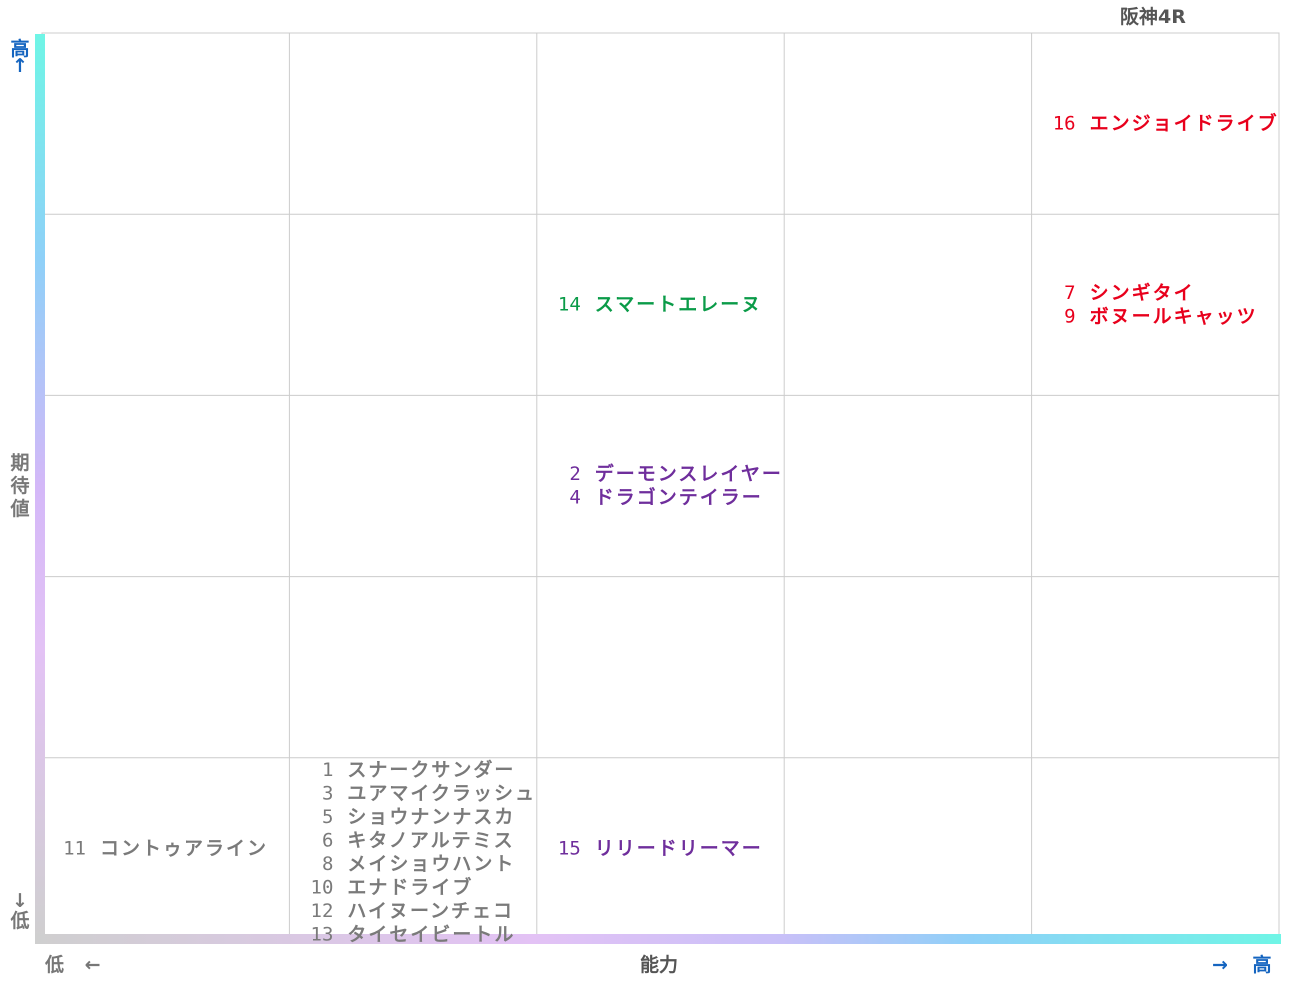  What do you see at coordinates (679, 848) in the screenshot?
I see `horse-name: リリードリーマー` at bounding box center [679, 848].